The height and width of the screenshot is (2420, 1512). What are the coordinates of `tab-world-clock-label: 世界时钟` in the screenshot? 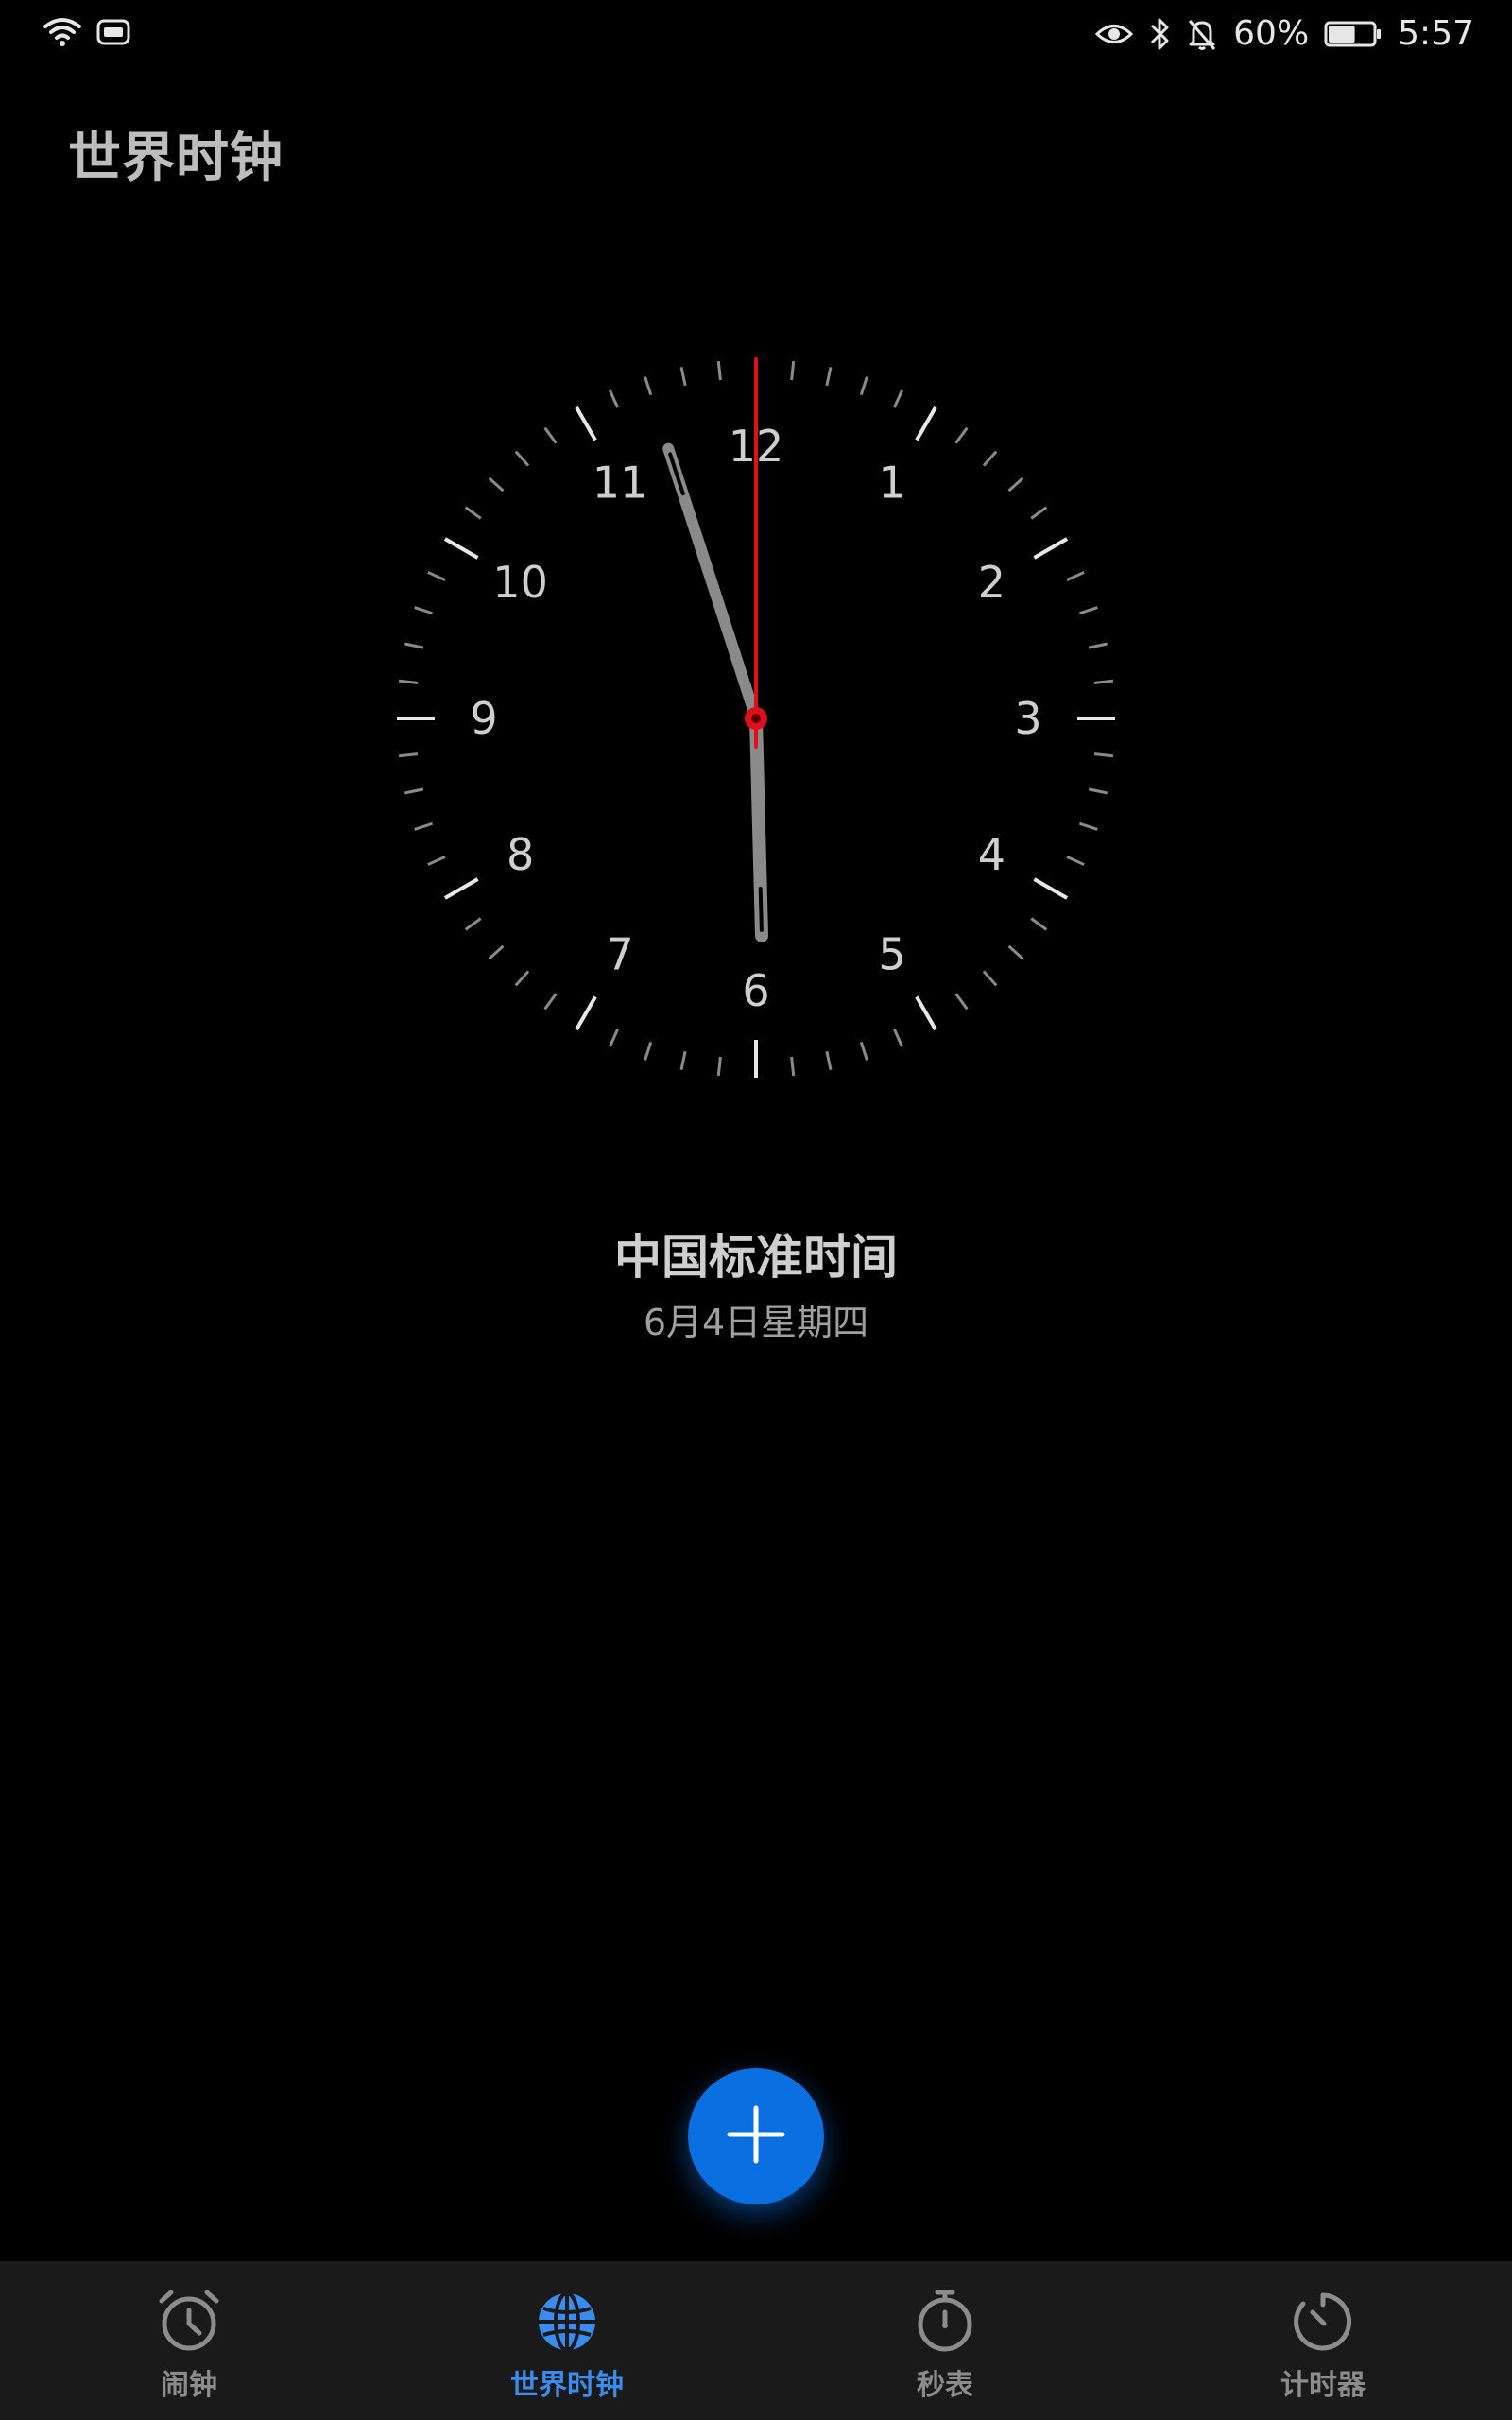 It's located at (567, 2385).